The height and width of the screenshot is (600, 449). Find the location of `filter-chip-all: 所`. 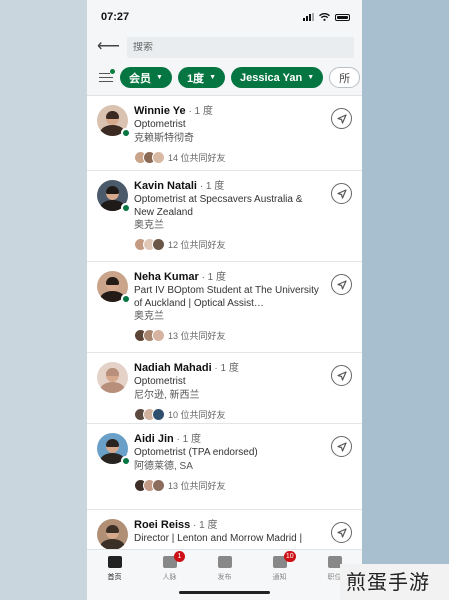

filter-chip-all: 所 is located at coordinates (345, 77).